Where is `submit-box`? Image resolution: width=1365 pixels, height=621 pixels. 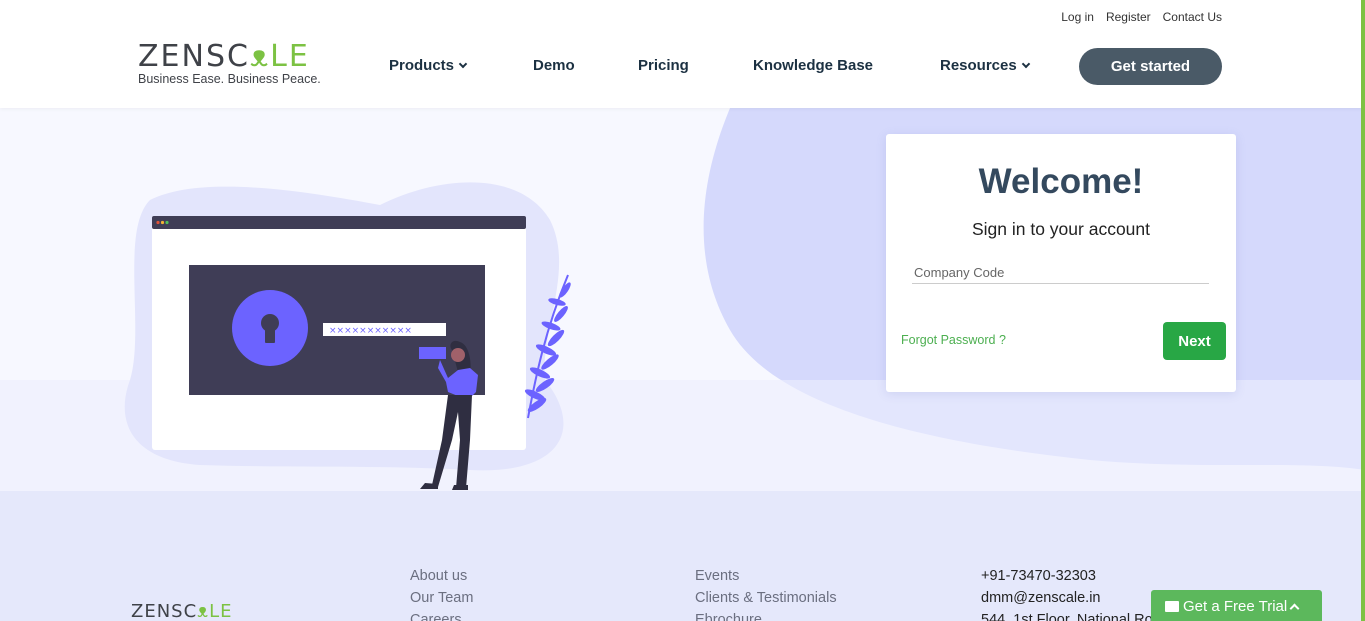 submit-box is located at coordinates (432, 353).